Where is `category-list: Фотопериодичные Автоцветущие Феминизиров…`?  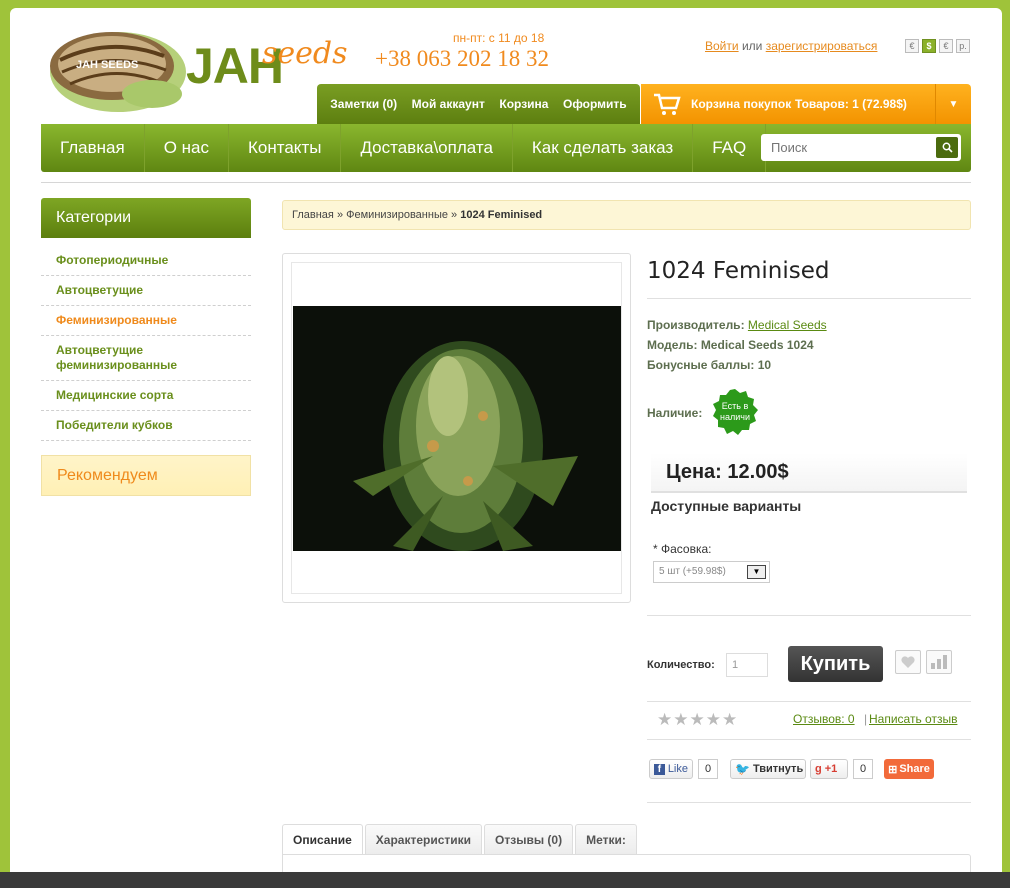
category-list: Фотопериодичные Автоцветущие Феминизиров… is located at coordinates (146, 343).